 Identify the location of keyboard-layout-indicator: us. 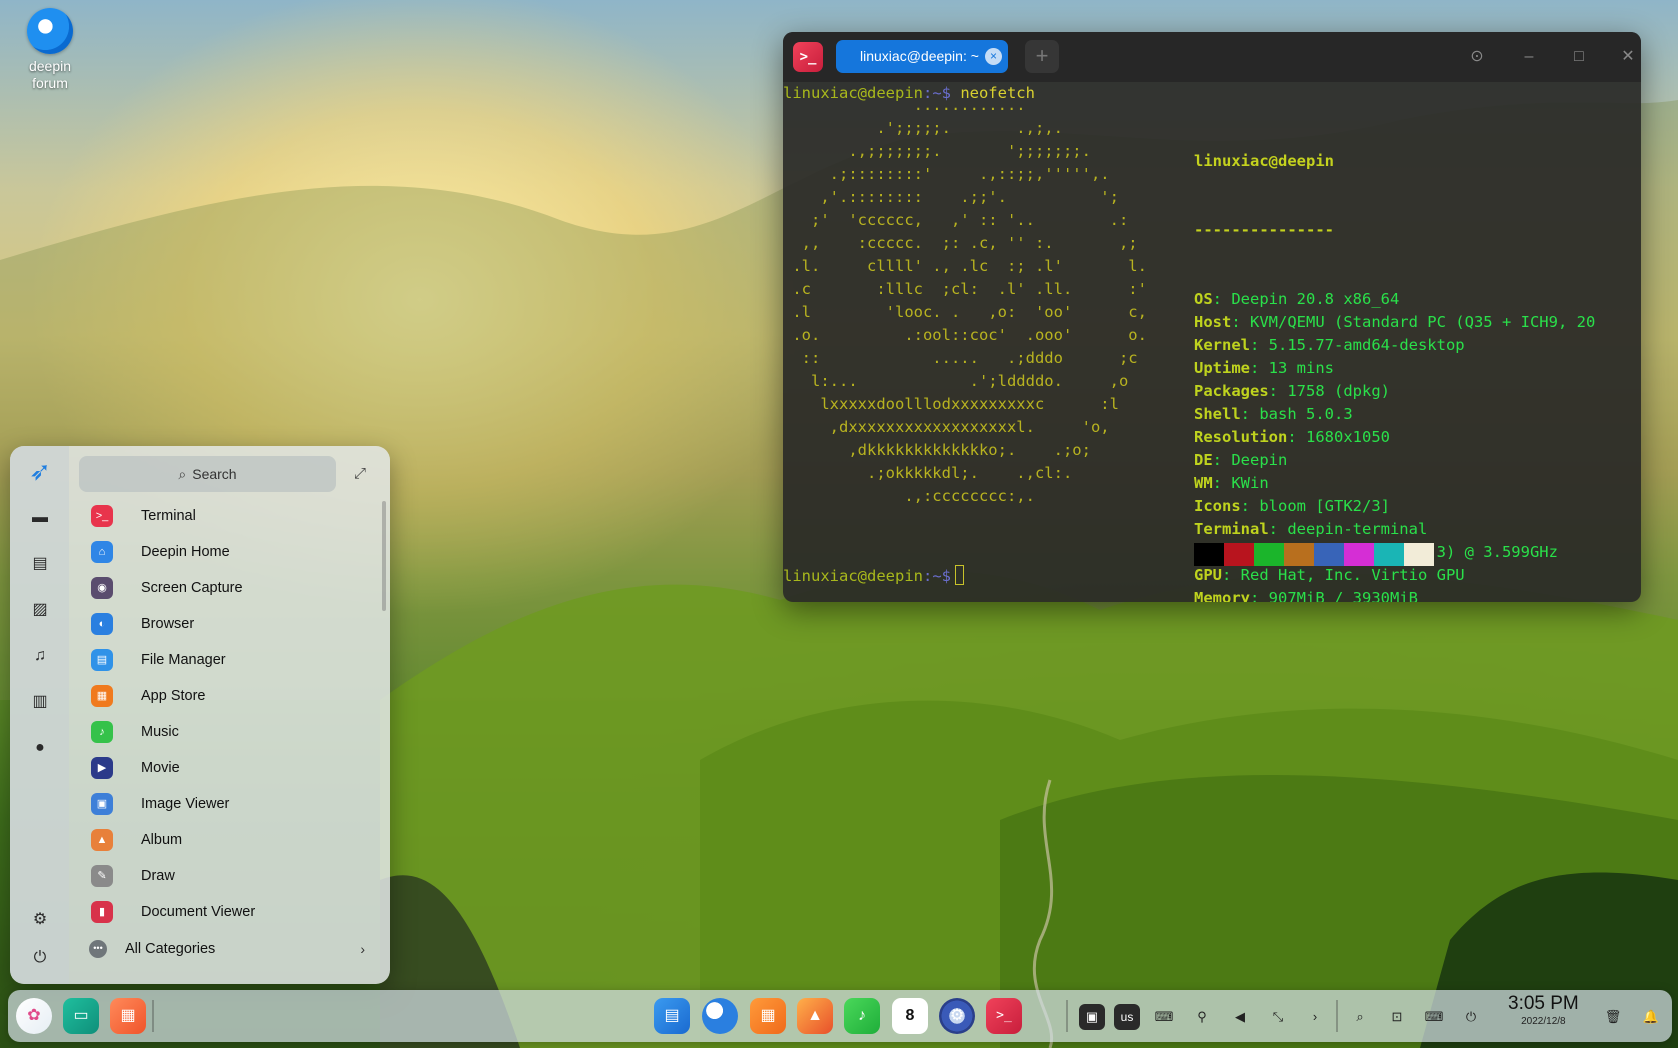
(1127, 1017).